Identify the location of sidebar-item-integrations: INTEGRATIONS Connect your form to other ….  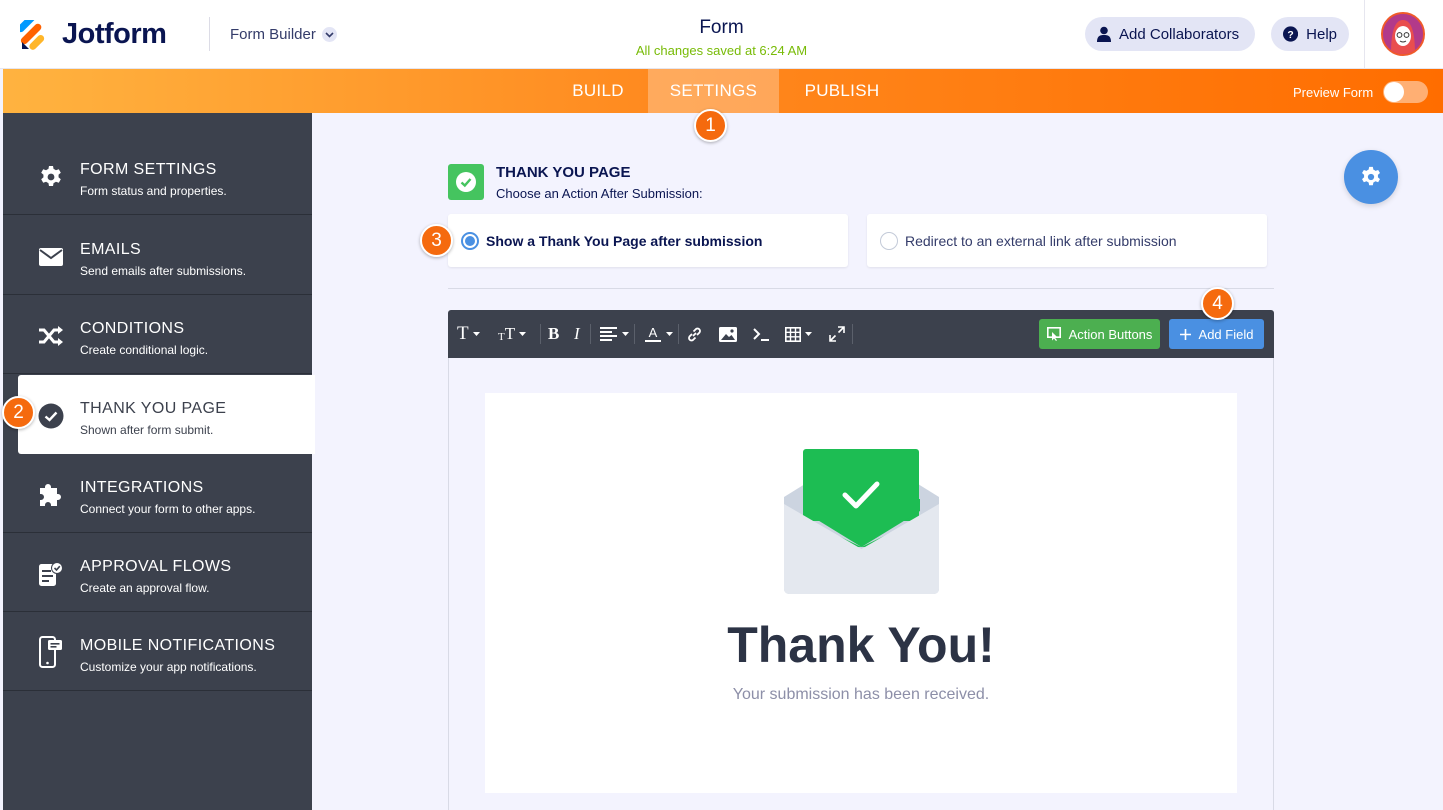
(157, 493).